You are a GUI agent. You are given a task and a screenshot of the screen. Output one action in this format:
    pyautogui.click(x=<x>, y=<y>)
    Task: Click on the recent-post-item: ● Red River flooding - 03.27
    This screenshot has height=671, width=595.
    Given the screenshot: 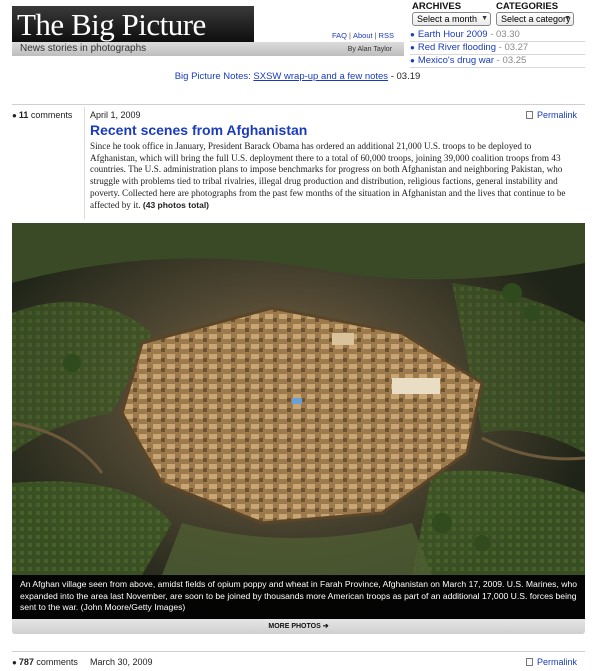 What is the action you would take?
    pyautogui.click(x=497, y=48)
    